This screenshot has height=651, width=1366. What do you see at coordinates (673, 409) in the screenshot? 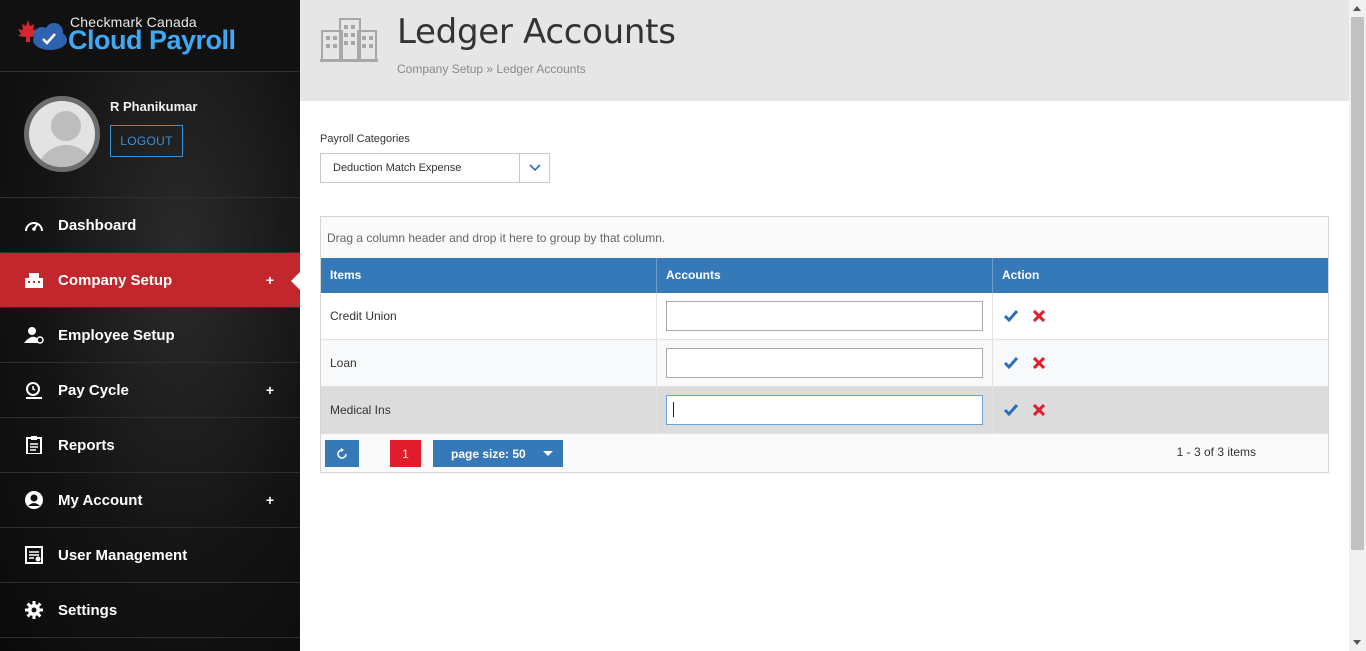
I see `text-cursor` at bounding box center [673, 409].